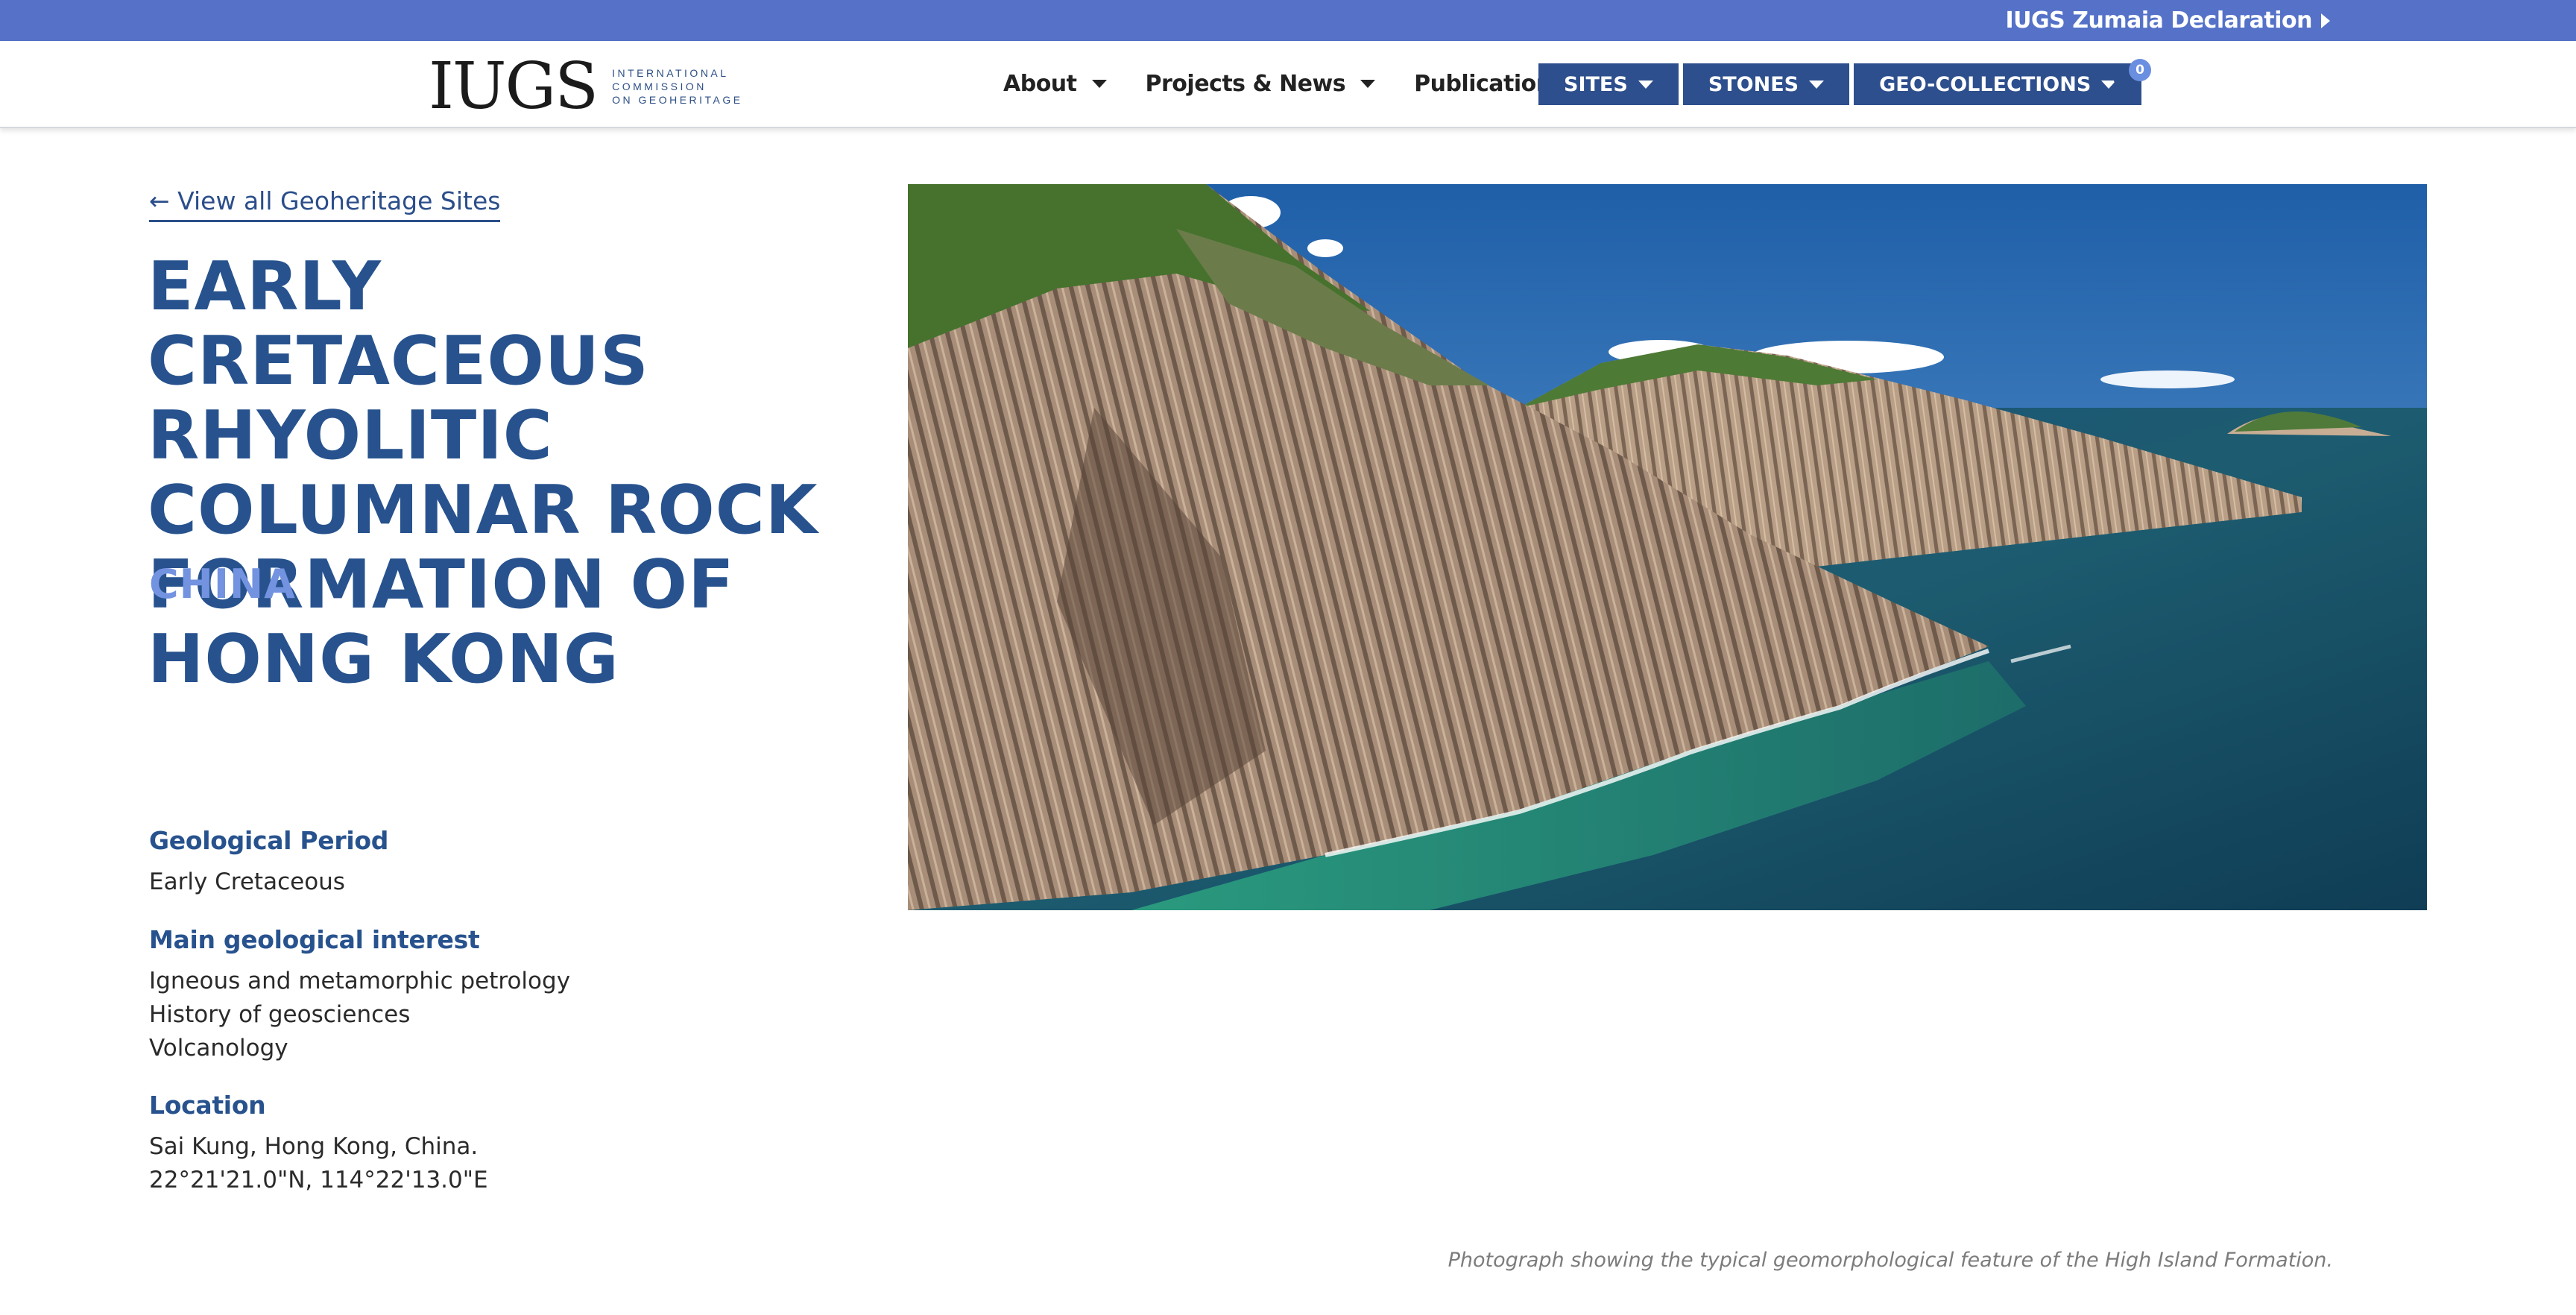 This screenshot has height=1315, width=2576. Describe the element at coordinates (677, 101) in the screenshot. I see `logo-subtitle-line: ON GEOHERITAGE` at that location.